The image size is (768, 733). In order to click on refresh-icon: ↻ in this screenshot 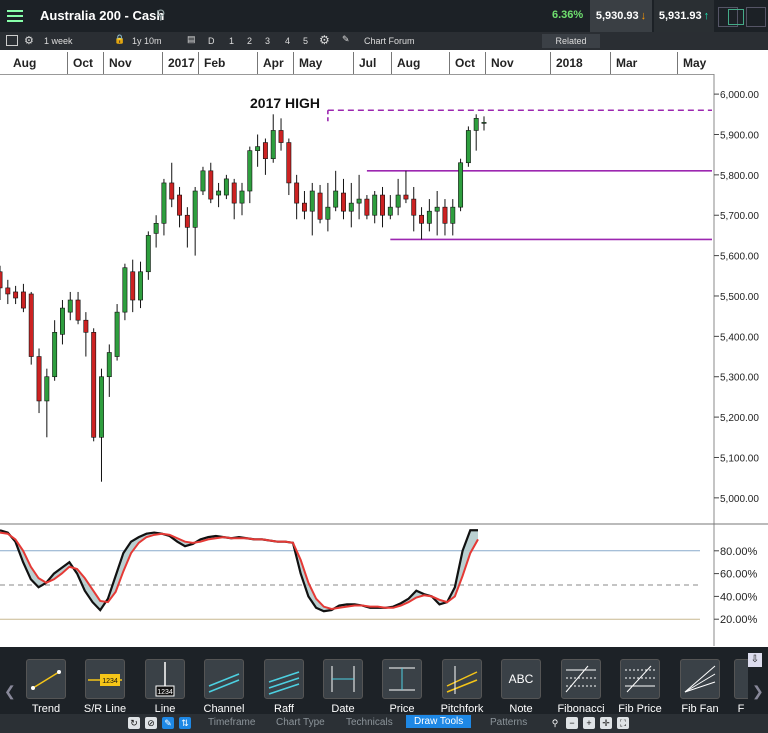, I will do `click(134, 723)`.